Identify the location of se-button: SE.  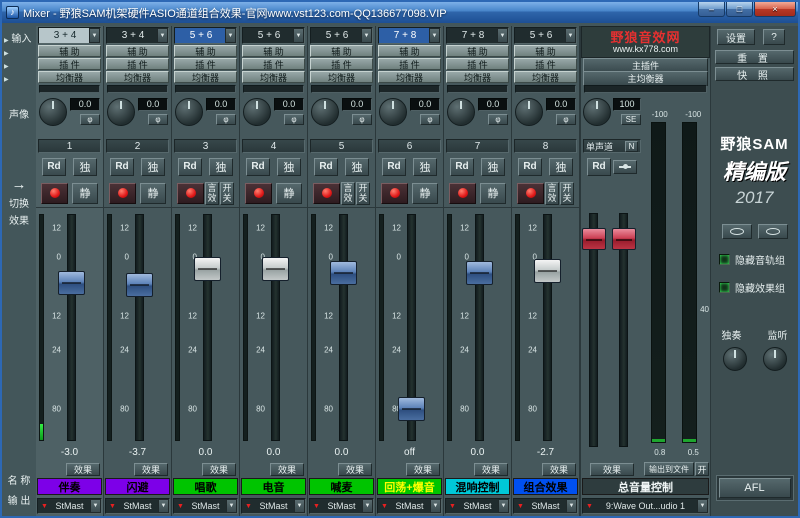
(631, 119).